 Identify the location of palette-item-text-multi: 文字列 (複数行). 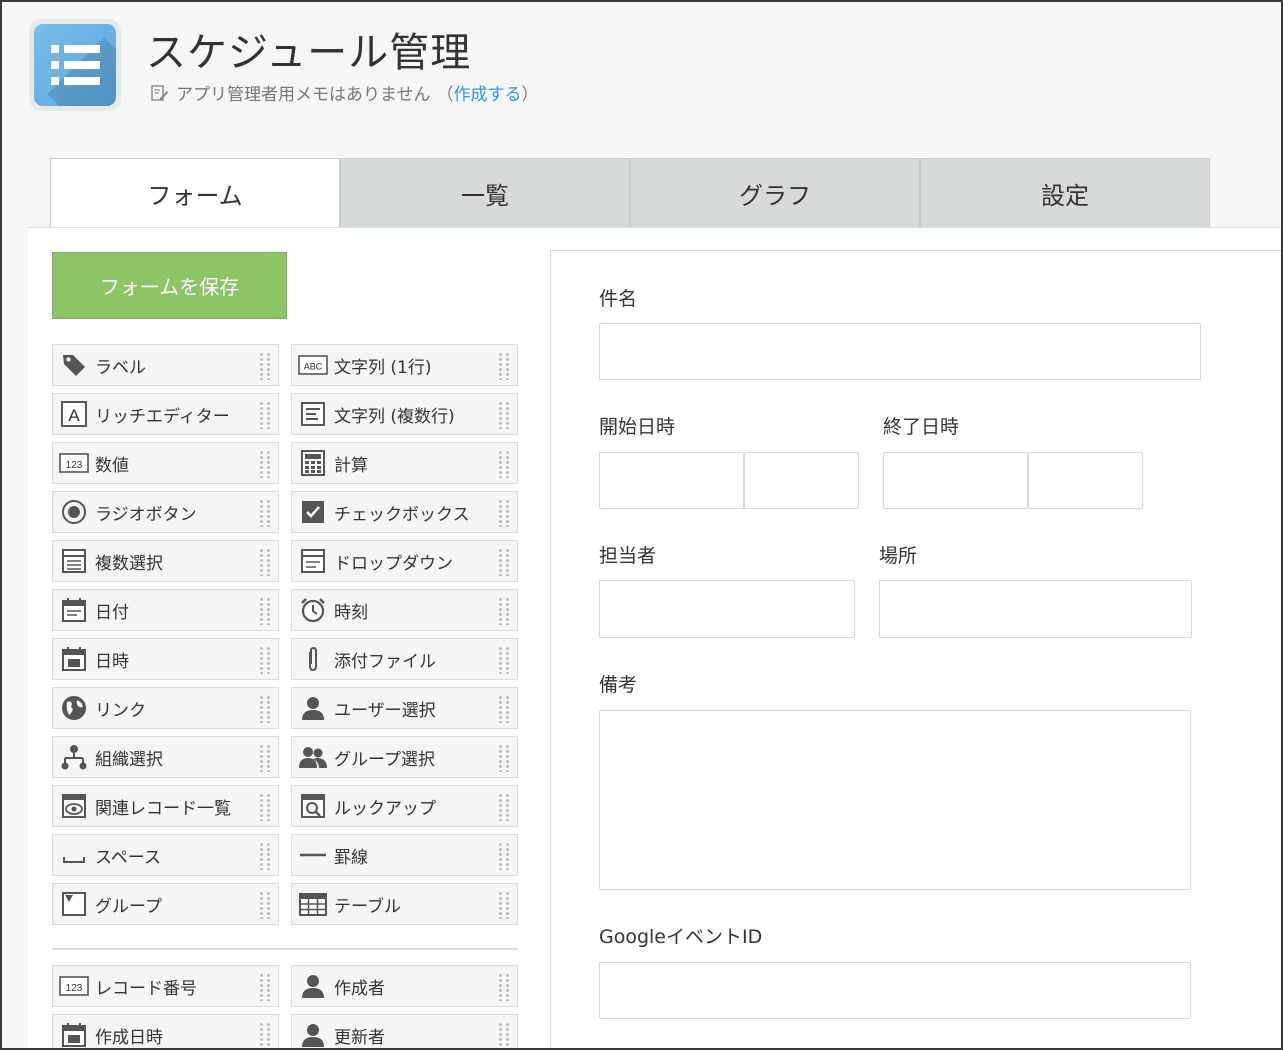
(404, 414).